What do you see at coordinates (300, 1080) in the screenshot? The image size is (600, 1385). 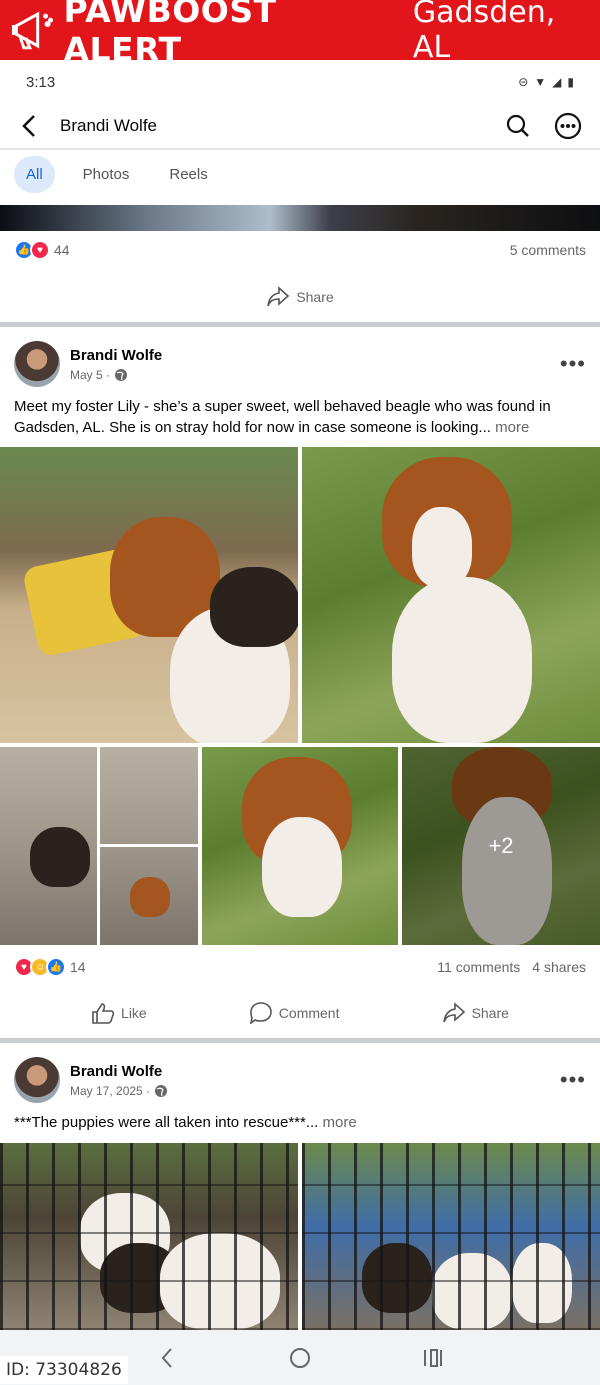 I see `post-header: Brandi Wolfe May 17, 2025 · •••` at bounding box center [300, 1080].